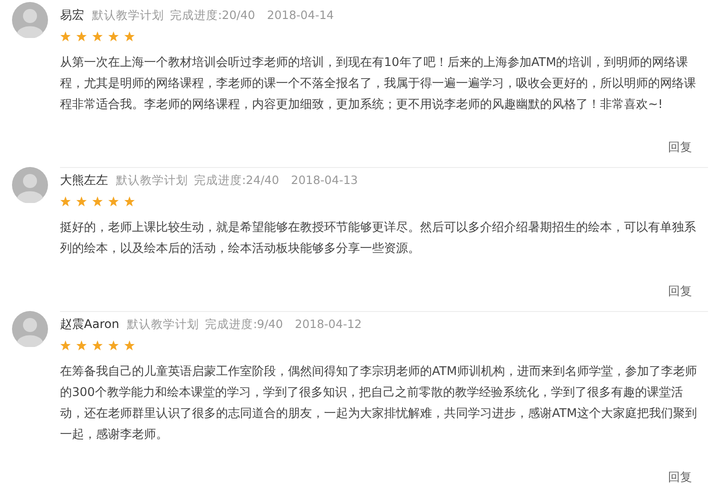 The height and width of the screenshot is (484, 720). I want to click on review-date: 2018-04-14, so click(300, 15).